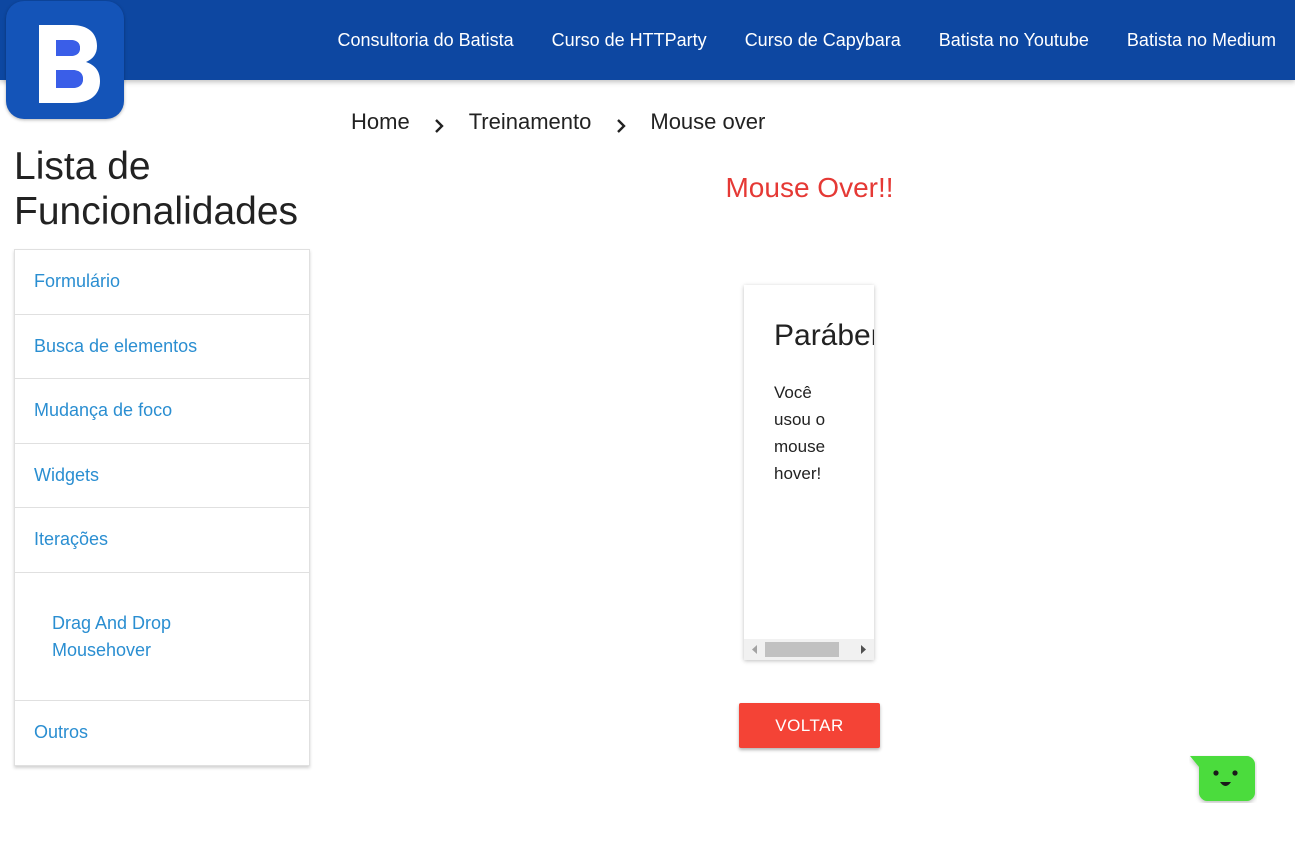 This screenshot has height=843, width=1295. Describe the element at coordinates (69, 64) in the screenshot. I see `b-logo-icon` at that location.